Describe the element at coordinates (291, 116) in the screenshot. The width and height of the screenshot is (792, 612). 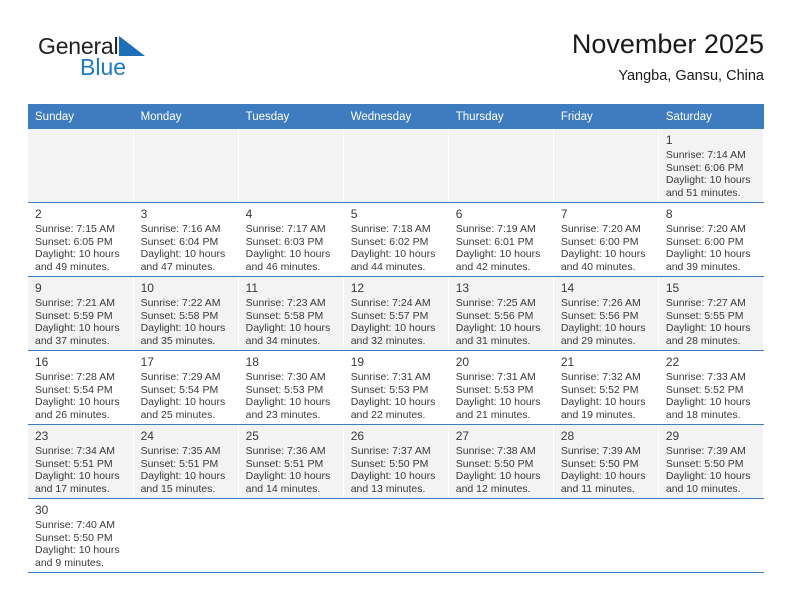
I see `weekday-header-tuesday: Tuesday` at that location.